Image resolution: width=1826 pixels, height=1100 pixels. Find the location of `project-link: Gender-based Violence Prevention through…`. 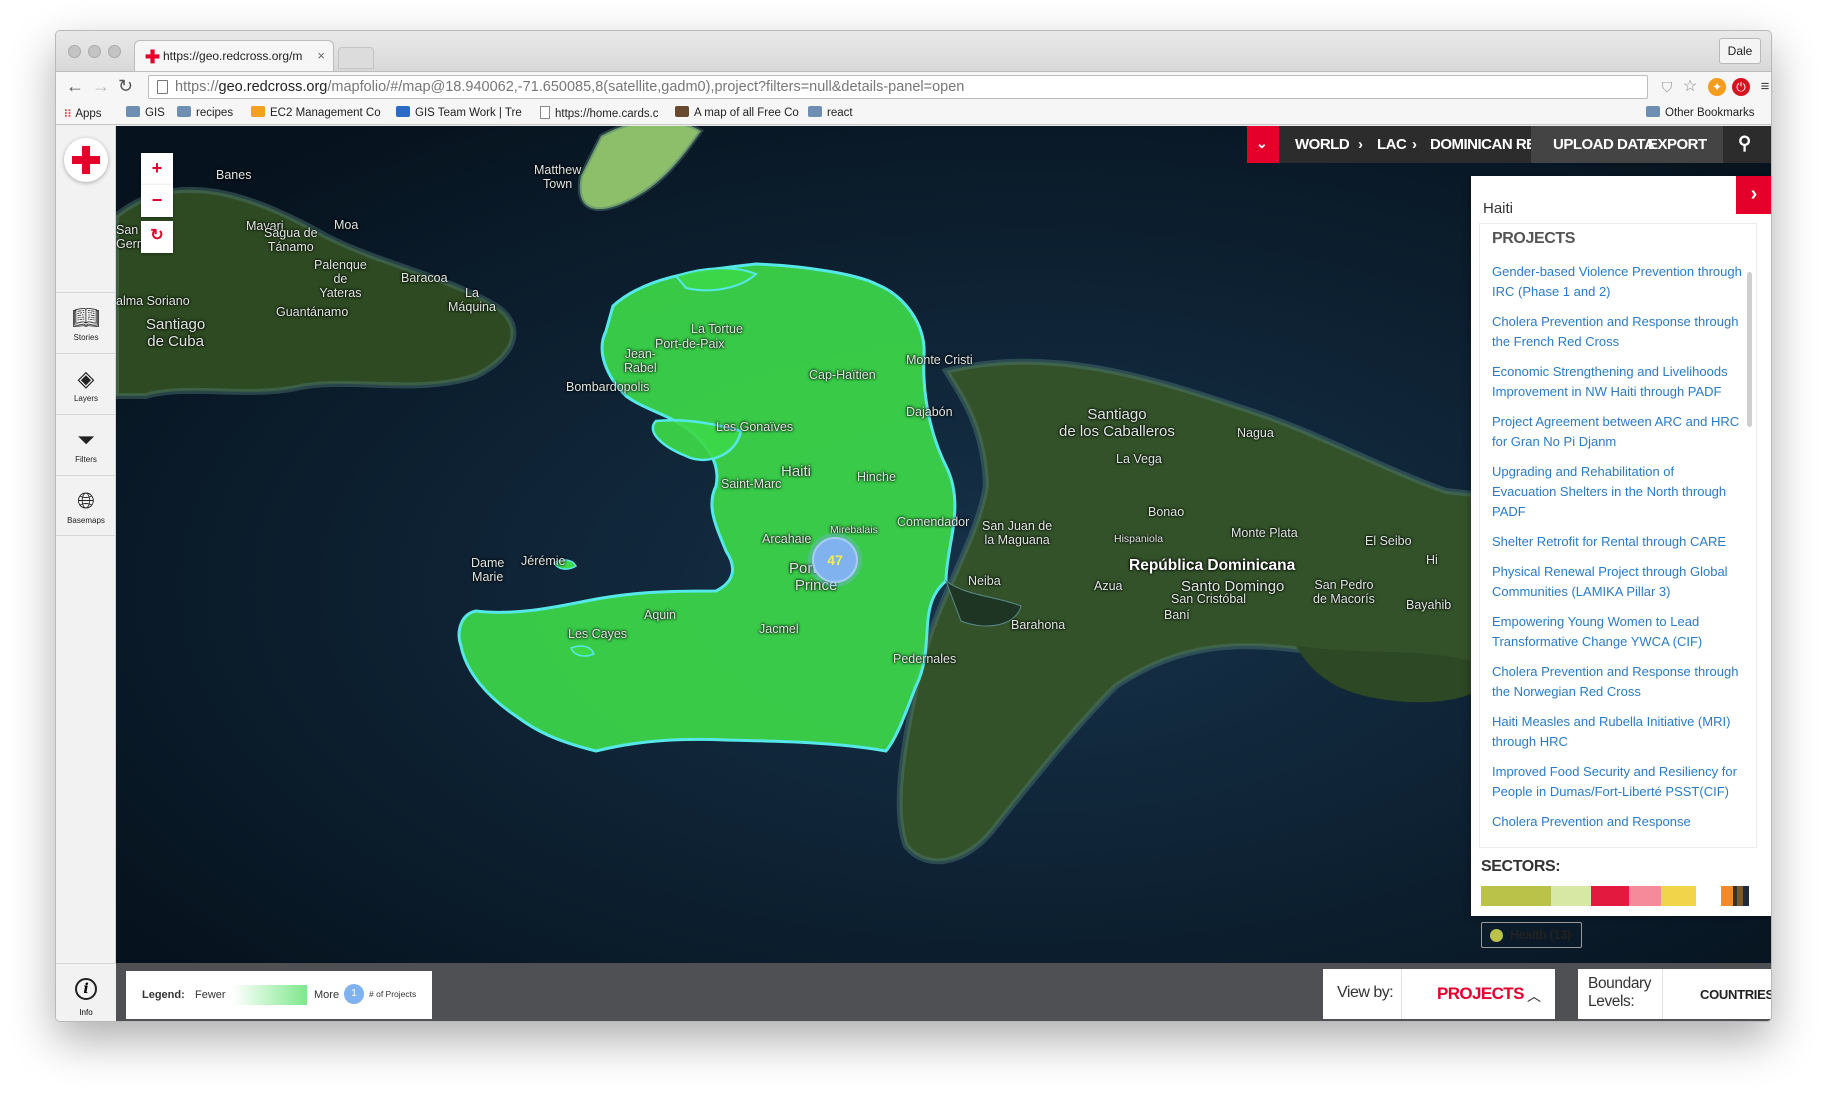

project-link: Gender-based Violence Prevention through… is located at coordinates (1617, 282).